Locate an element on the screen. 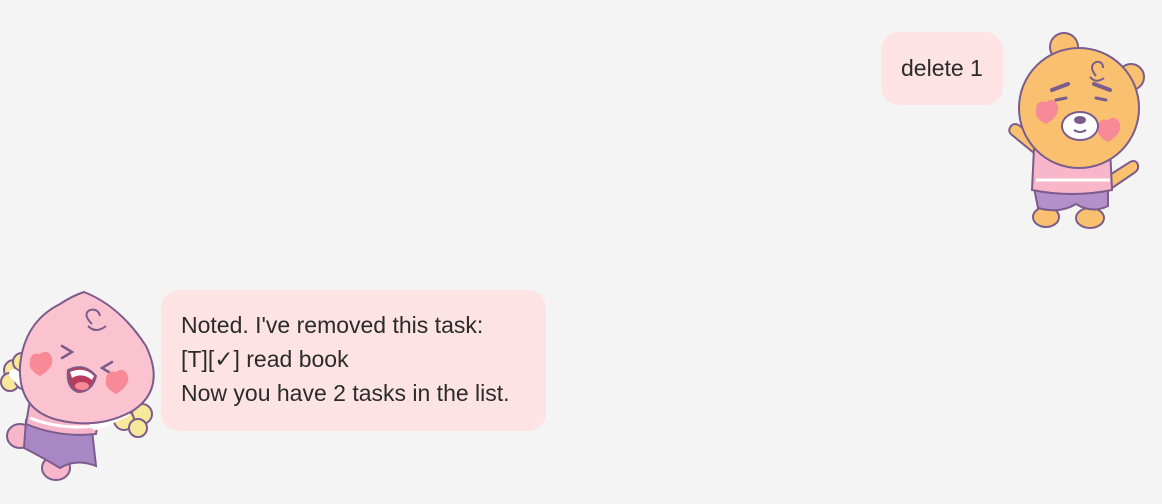 This screenshot has height=504, width=1162. bot-message-line: [T][✓] read book is located at coordinates (265, 359).